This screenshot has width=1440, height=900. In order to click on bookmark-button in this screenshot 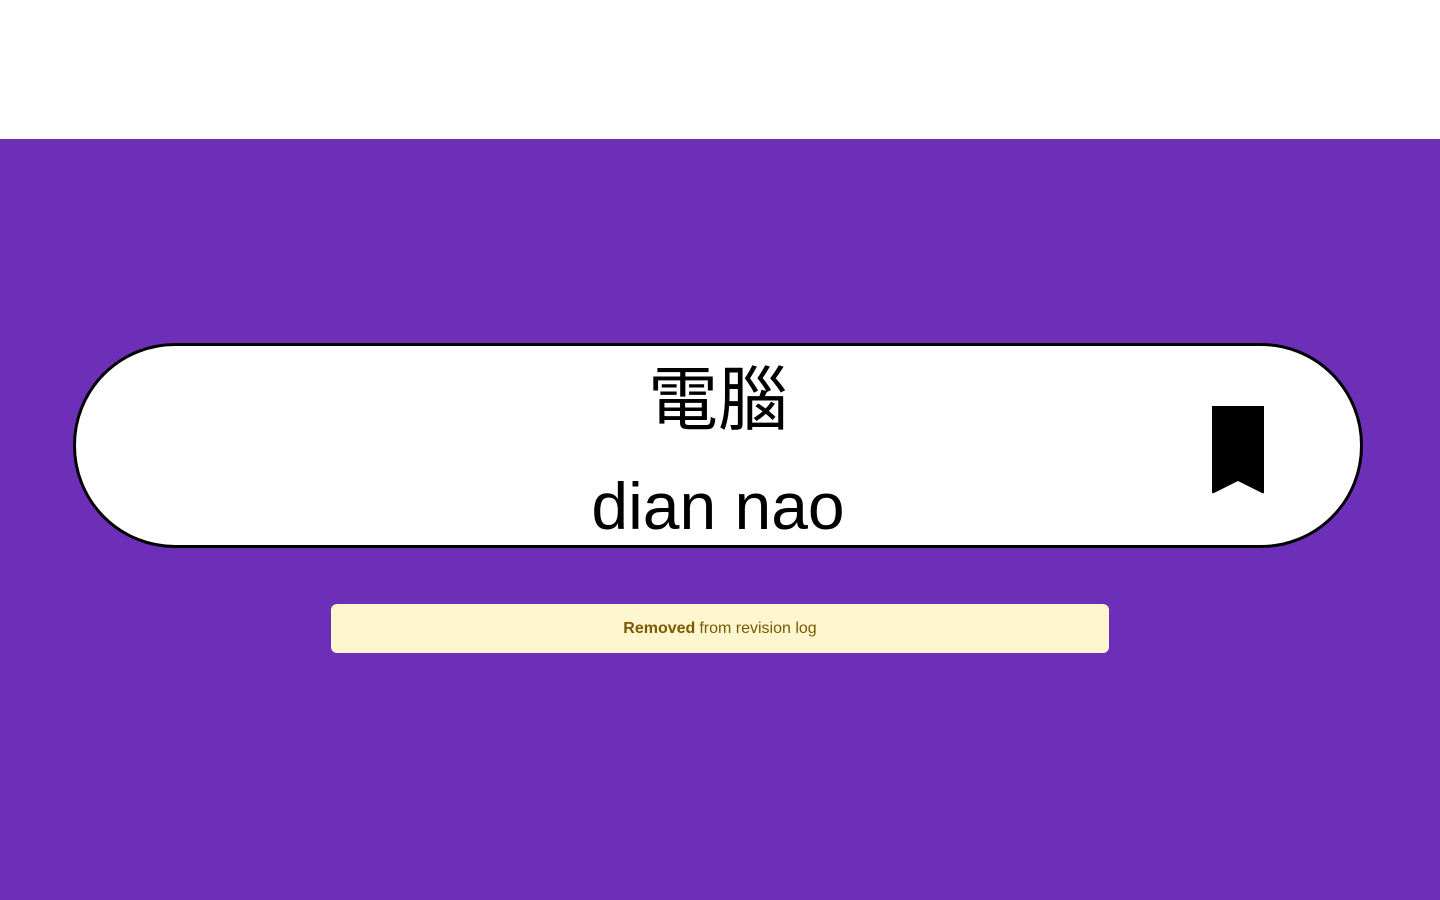, I will do `click(1238, 451)`.